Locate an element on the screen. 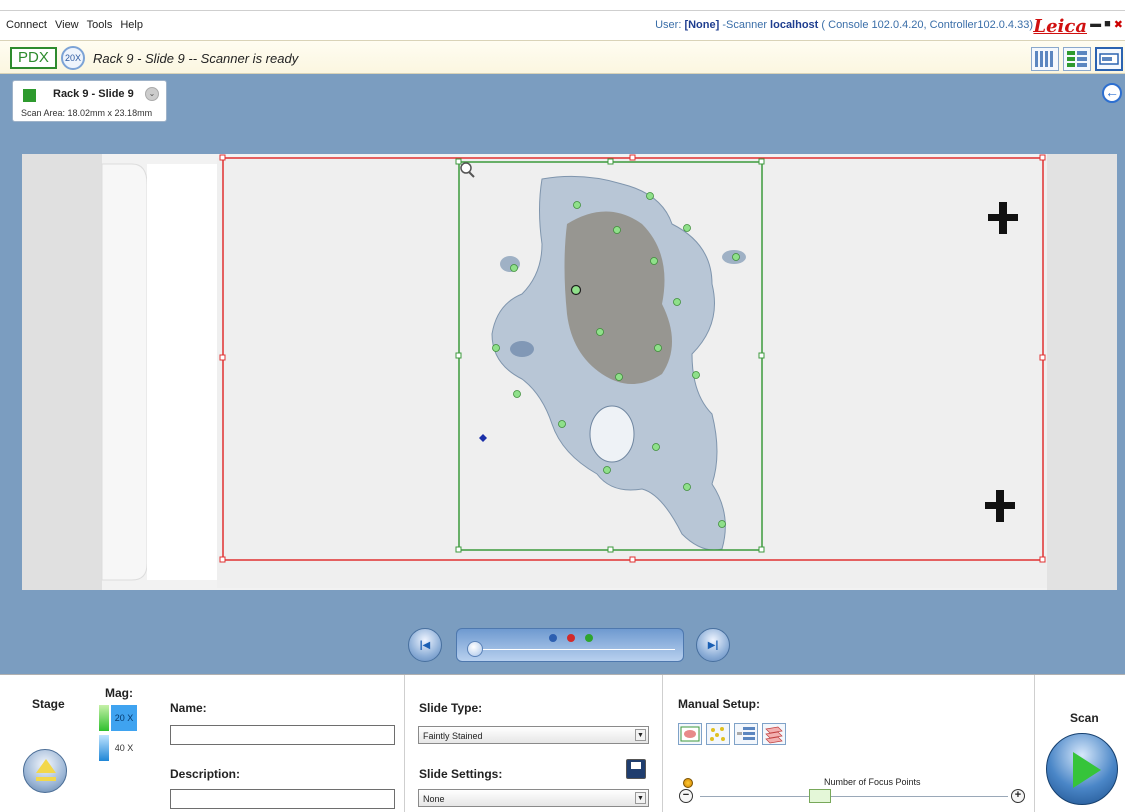 The image size is (1125, 812). single-slide-view-button is located at coordinates (1109, 59).